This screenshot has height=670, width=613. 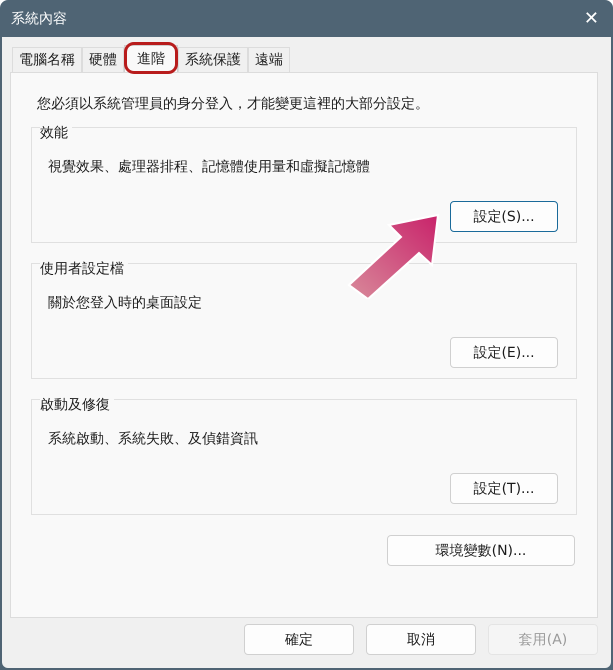 I want to click on window-title: 系統內容, so click(x=39, y=19).